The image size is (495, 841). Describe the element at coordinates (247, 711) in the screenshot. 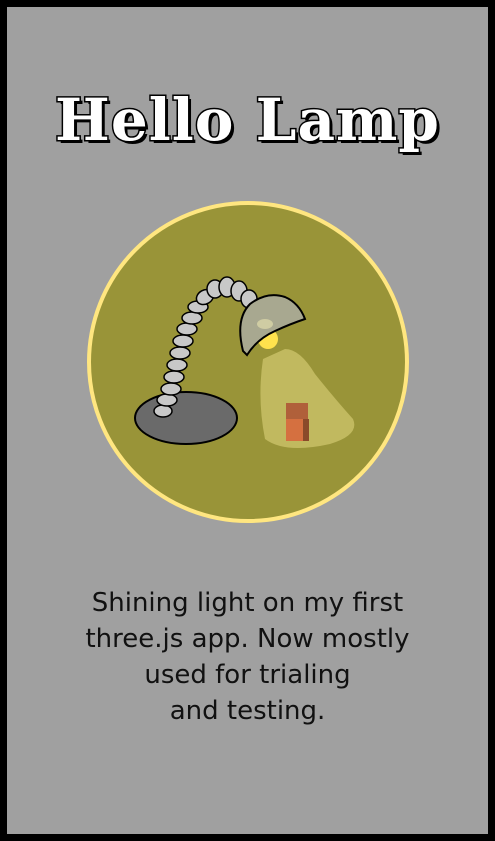

I see `description-line: and testing.` at that location.